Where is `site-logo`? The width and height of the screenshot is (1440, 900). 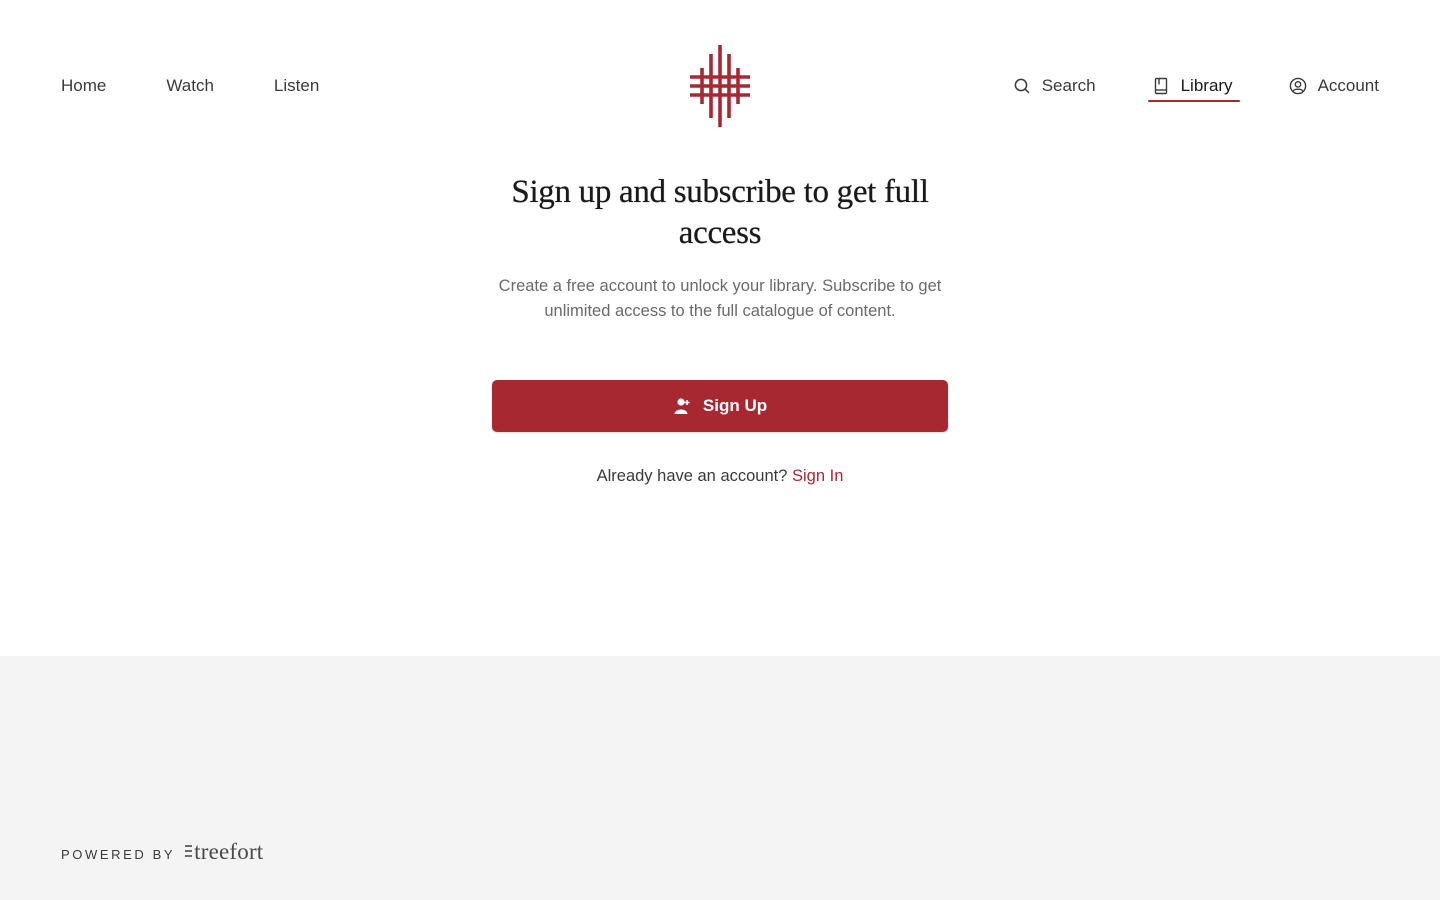 site-logo is located at coordinates (720, 86).